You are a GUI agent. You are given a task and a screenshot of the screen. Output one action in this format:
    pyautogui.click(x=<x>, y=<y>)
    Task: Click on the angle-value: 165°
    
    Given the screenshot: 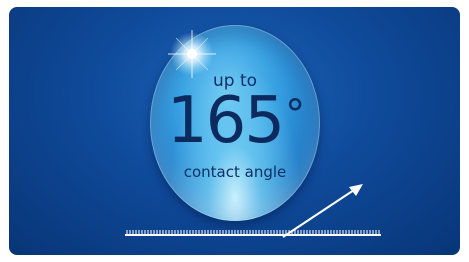 What is the action you would take?
    pyautogui.click(x=235, y=121)
    